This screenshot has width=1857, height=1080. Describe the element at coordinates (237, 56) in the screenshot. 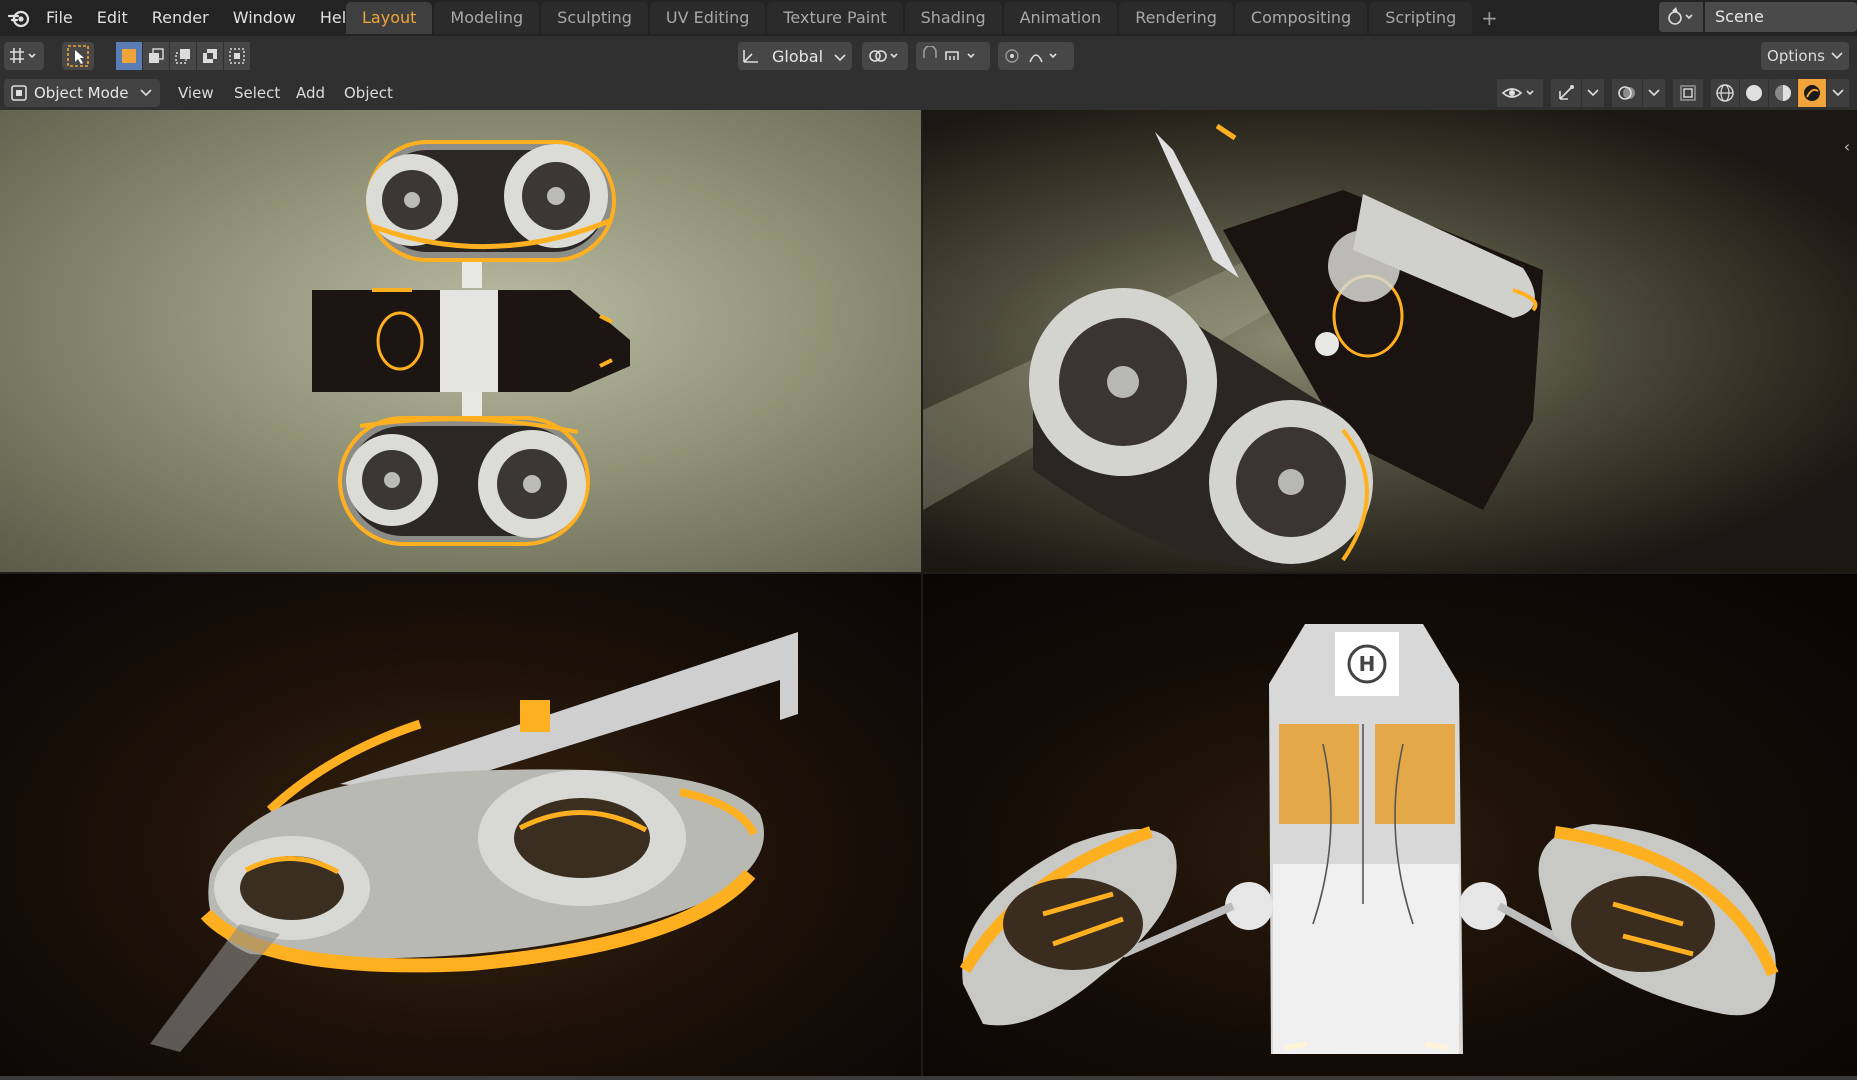

I see `intersect-mode-icon` at that location.